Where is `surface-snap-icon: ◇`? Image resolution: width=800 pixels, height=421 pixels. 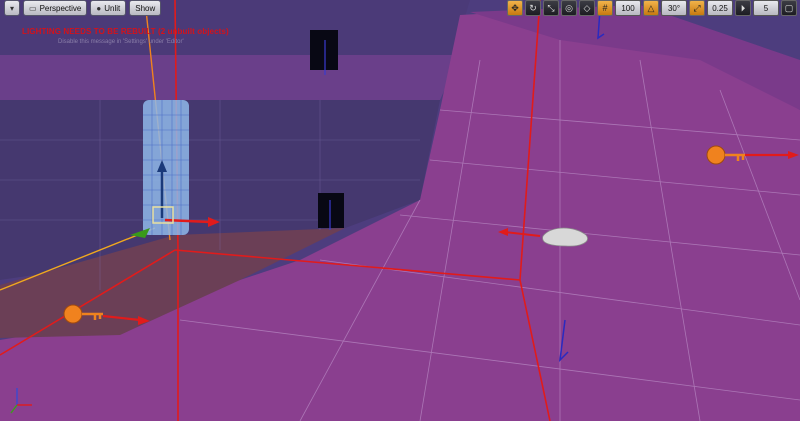 surface-snap-icon: ◇ is located at coordinates (587, 8).